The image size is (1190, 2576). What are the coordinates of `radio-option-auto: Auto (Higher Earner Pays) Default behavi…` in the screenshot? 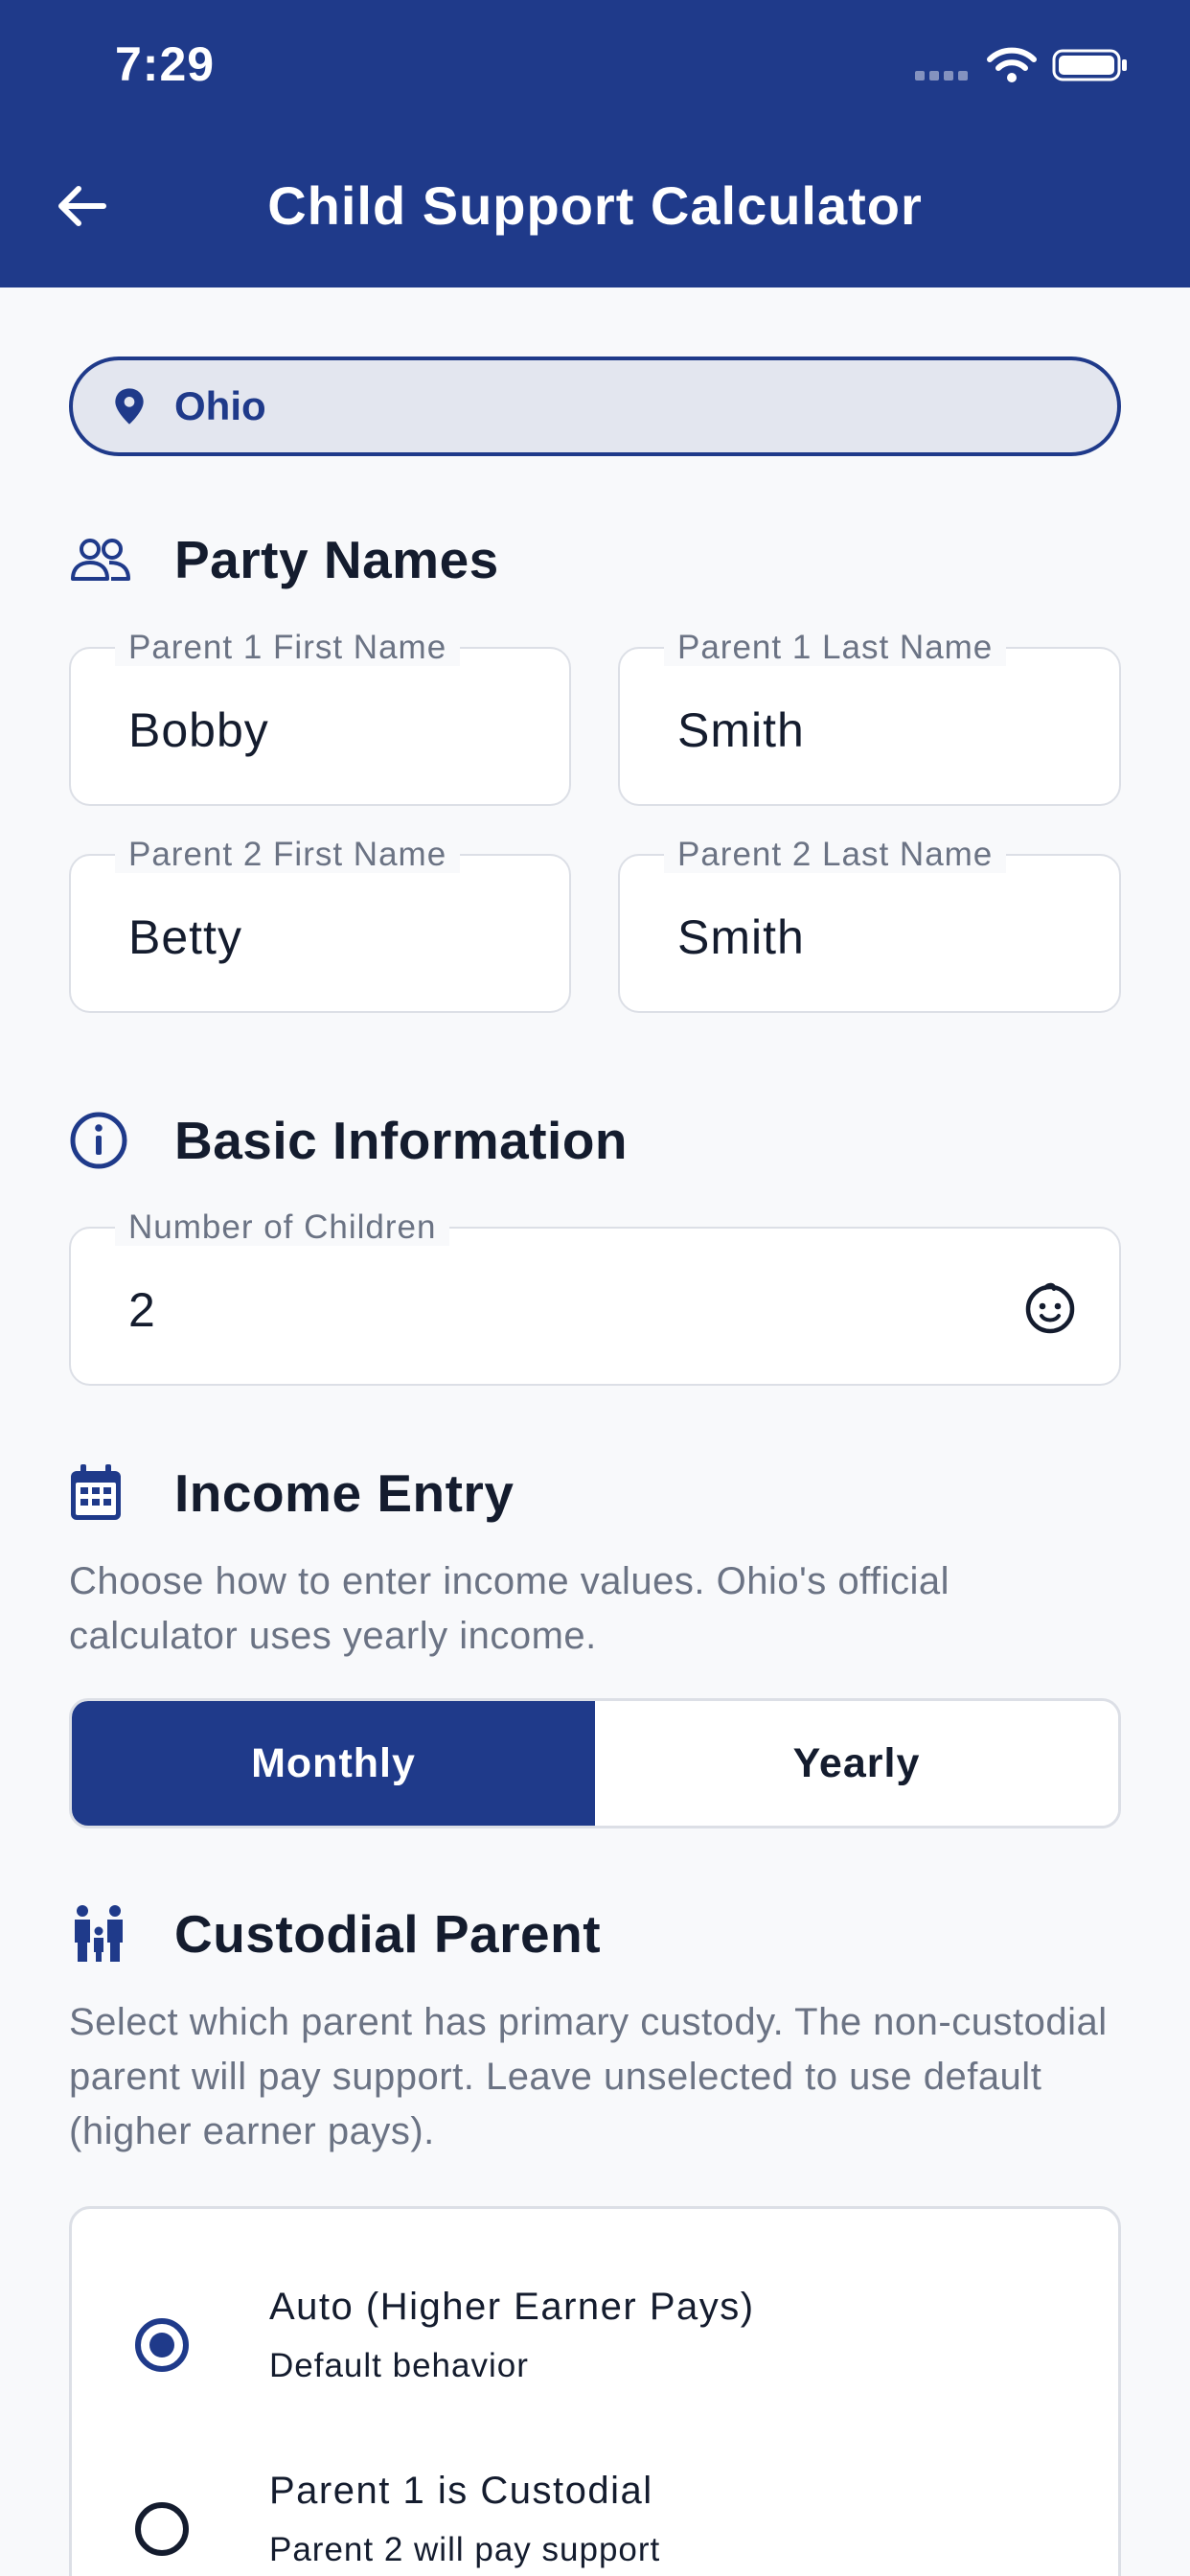 It's located at (595, 2338).